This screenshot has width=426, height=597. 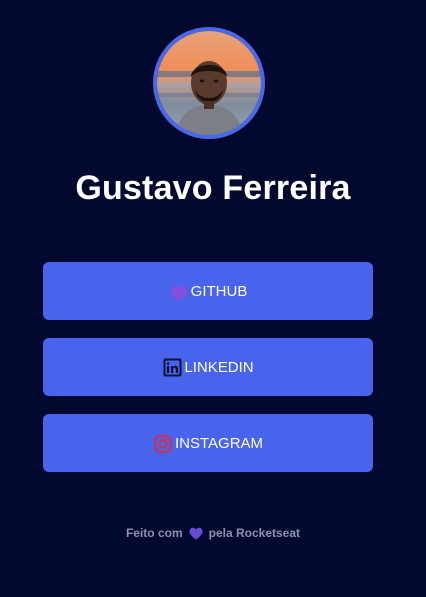 I want to click on instagram-link-label: INSTAGRAM, so click(x=219, y=443).